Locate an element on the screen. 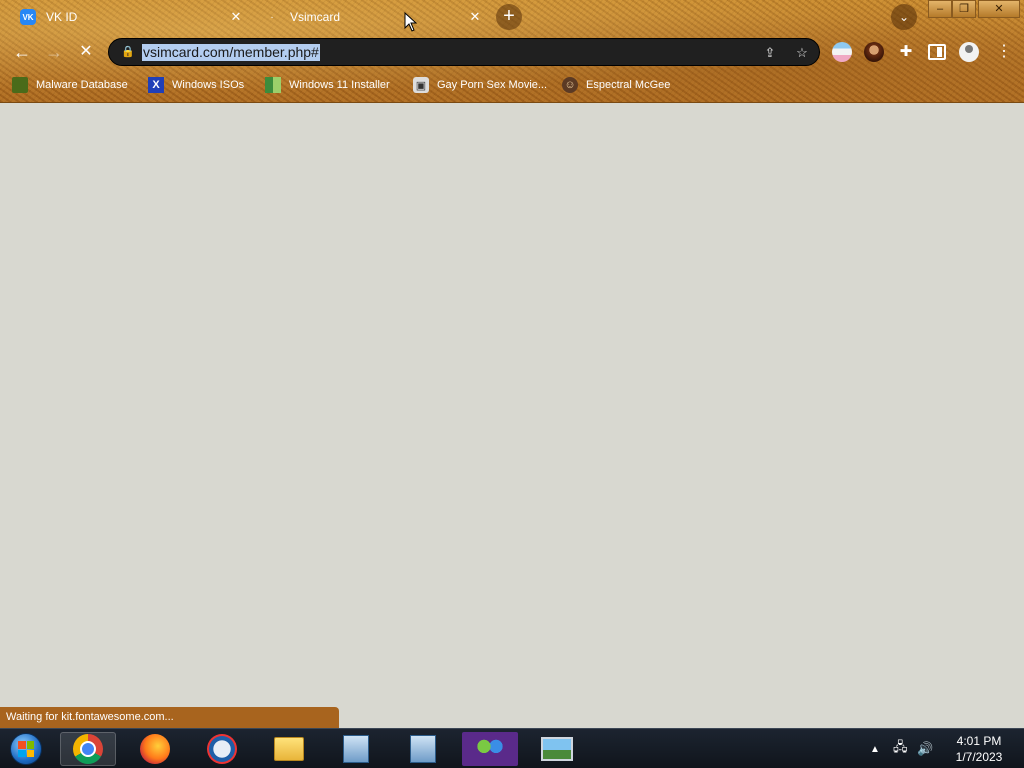 The width and height of the screenshot is (1024, 768). new-tab-button: + is located at coordinates (509, 17).